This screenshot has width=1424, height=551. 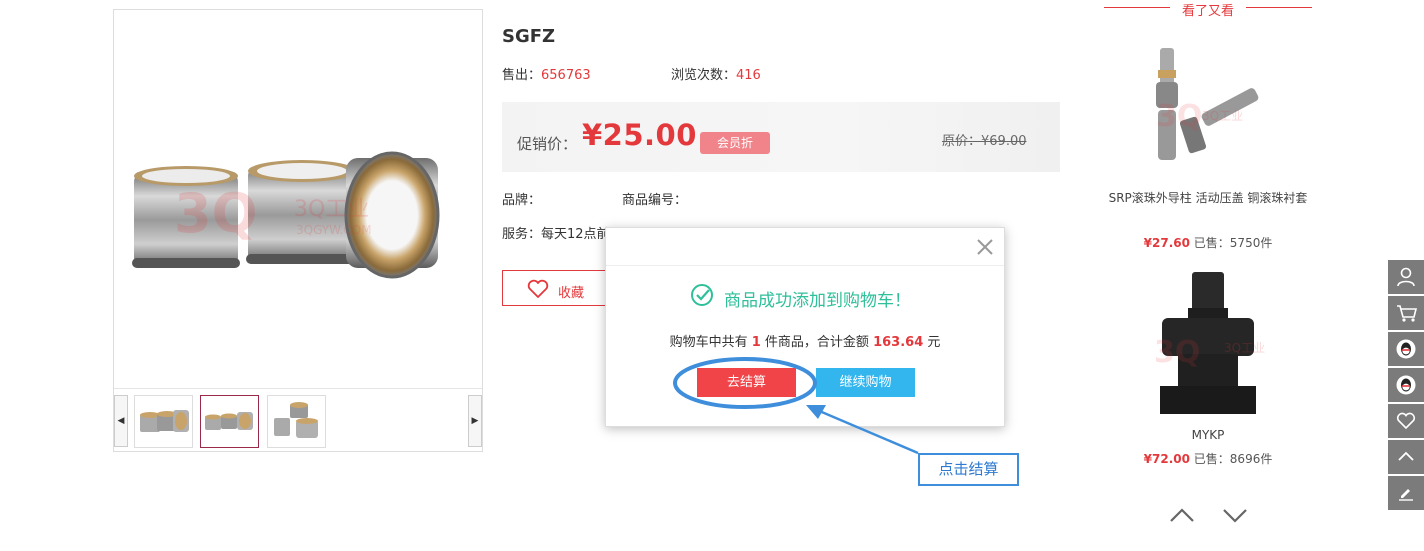 I want to click on thumbnail-strip: ◀ ▶, so click(x=298, y=419).